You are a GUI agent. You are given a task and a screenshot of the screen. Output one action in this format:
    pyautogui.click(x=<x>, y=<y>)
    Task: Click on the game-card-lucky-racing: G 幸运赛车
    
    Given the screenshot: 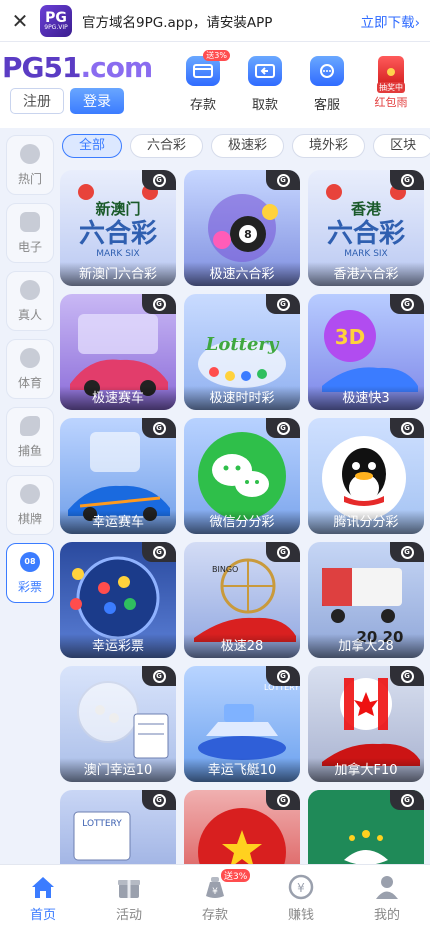 What is the action you would take?
    pyautogui.click(x=118, y=476)
    